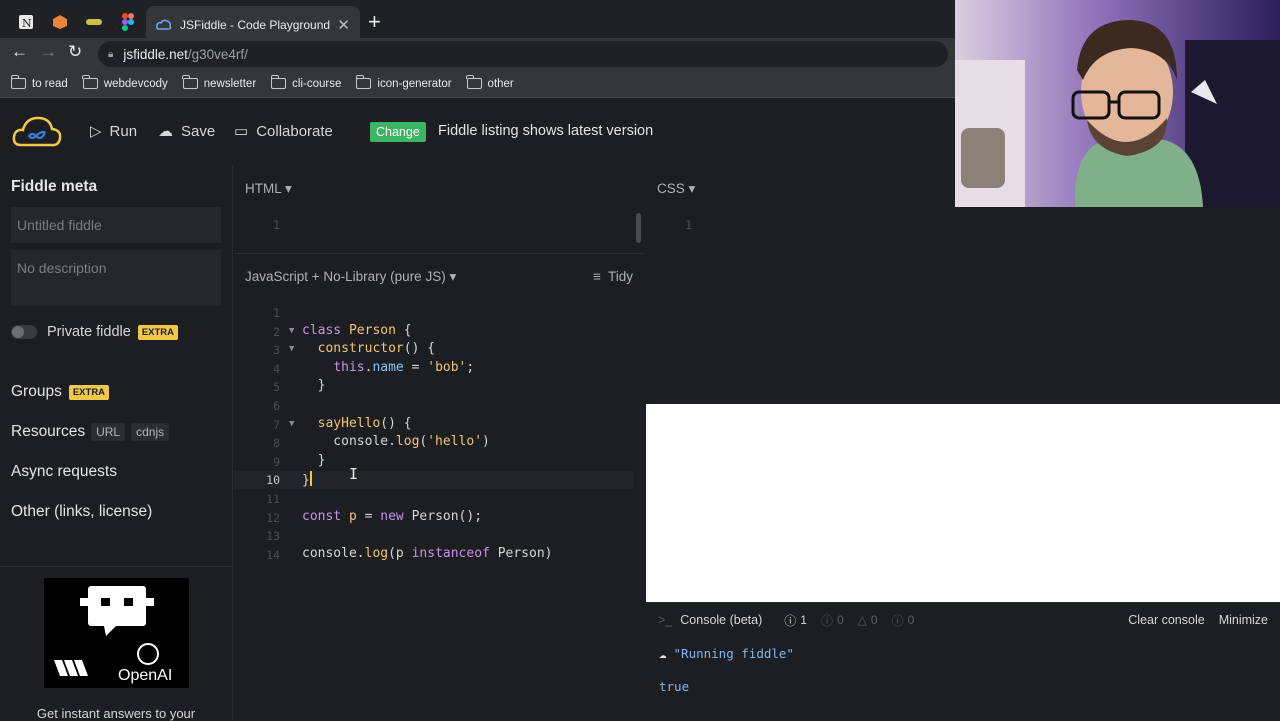  What do you see at coordinates (345, 276) in the screenshot?
I see `js-label: JavaScript + No-Library (pure JS)` at bounding box center [345, 276].